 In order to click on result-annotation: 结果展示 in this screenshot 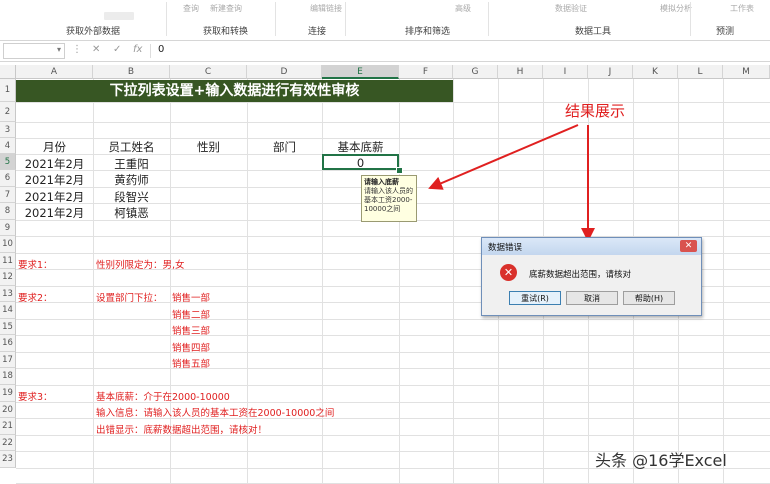, I will do `click(595, 111)`.